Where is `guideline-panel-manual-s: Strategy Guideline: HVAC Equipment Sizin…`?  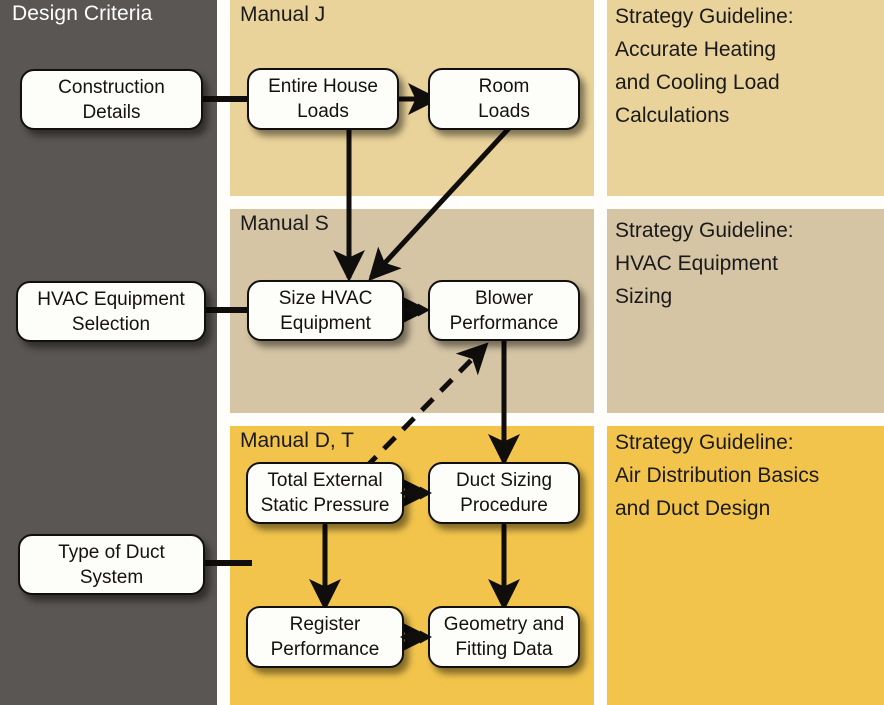
guideline-panel-manual-s: Strategy Guideline: HVAC Equipment Sizin… is located at coordinates (745, 311).